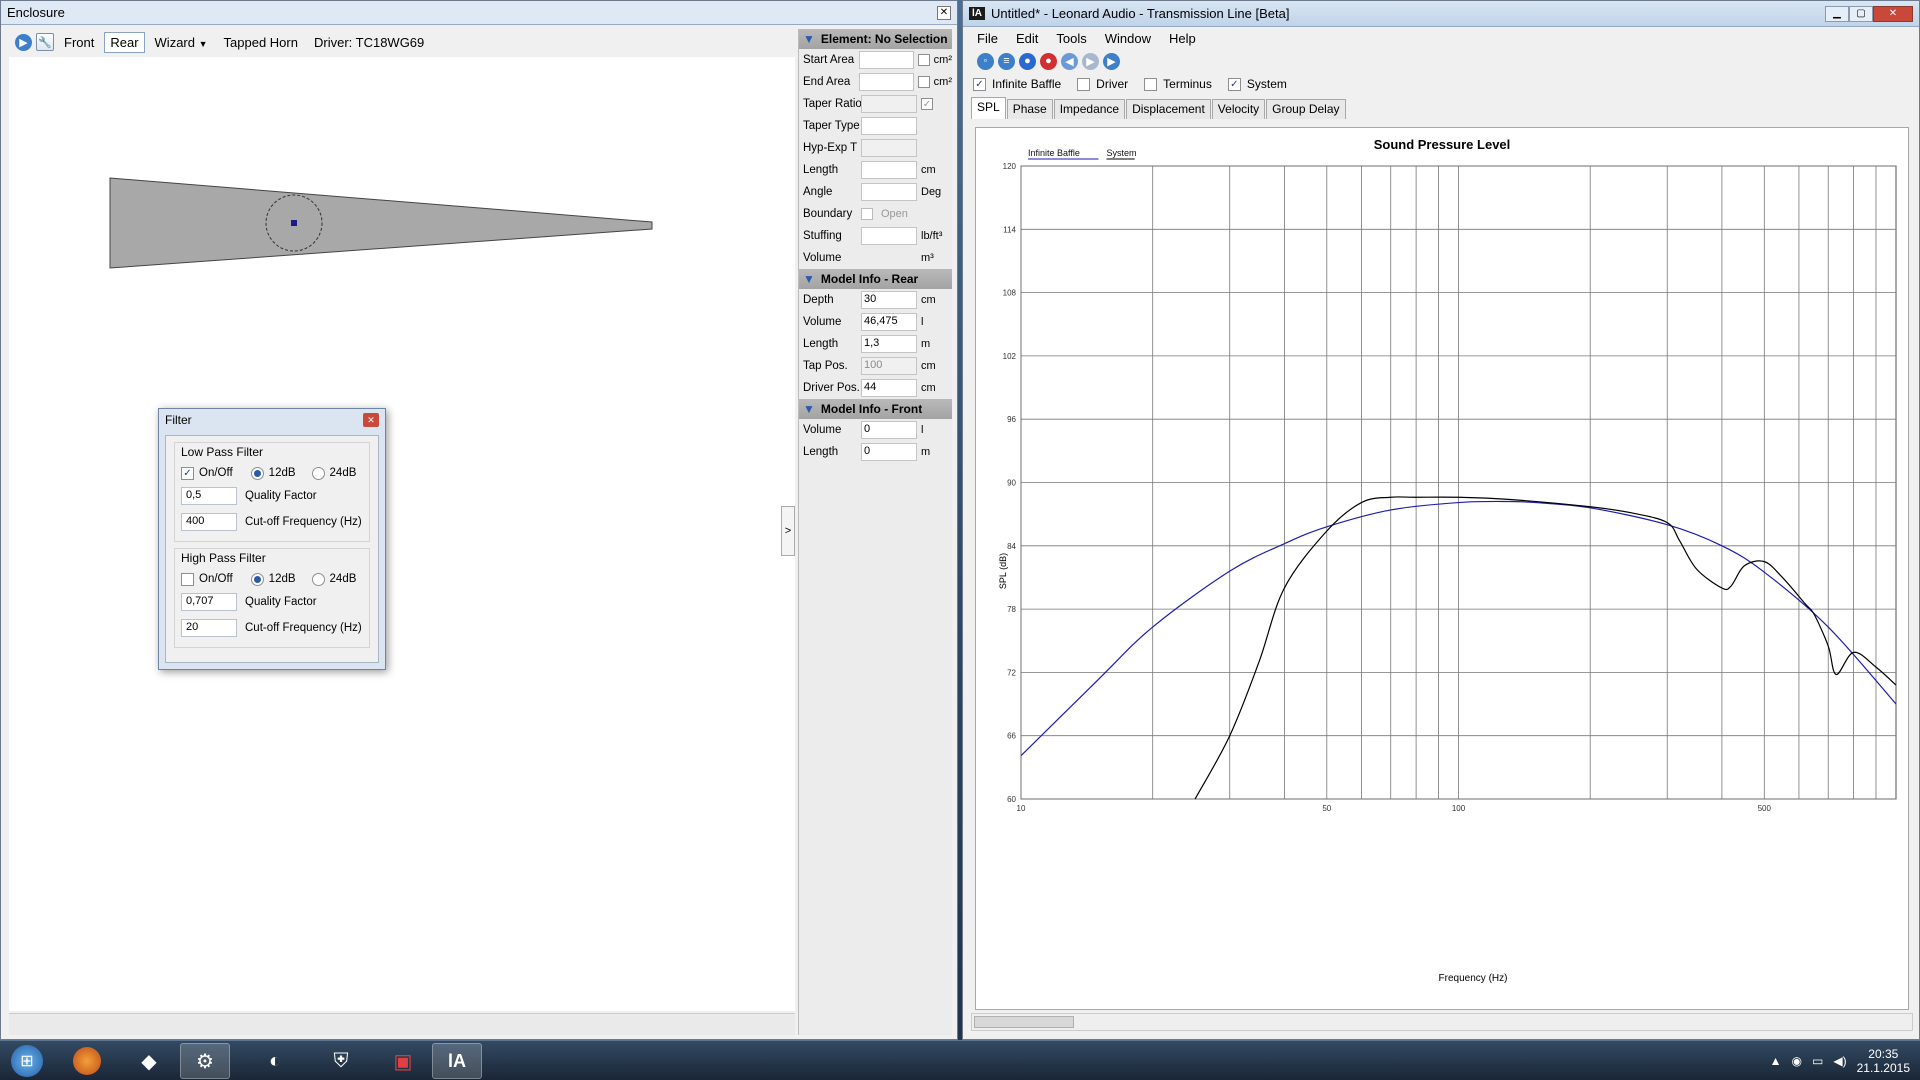 This screenshot has width=1920, height=1080. Describe the element at coordinates (318, 473) in the screenshot. I see `low-pass-24db-radio` at that location.